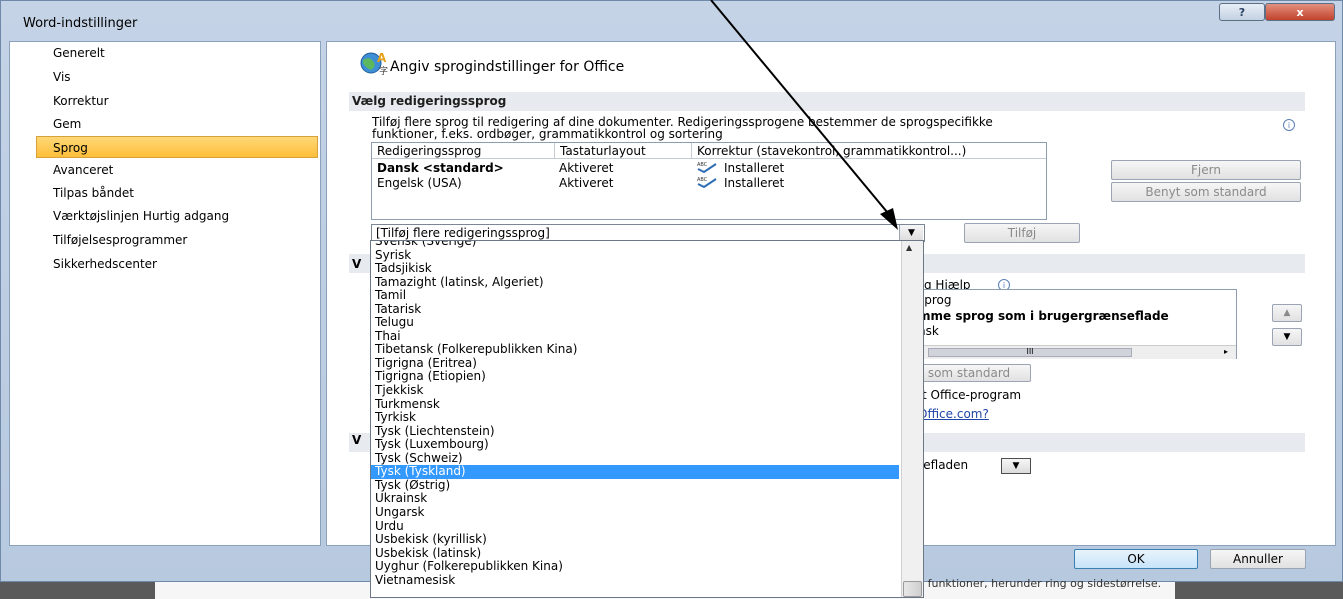 The image size is (1343, 599). What do you see at coordinates (953, 414) in the screenshot?
I see `office-com-link: Office.com?` at bounding box center [953, 414].